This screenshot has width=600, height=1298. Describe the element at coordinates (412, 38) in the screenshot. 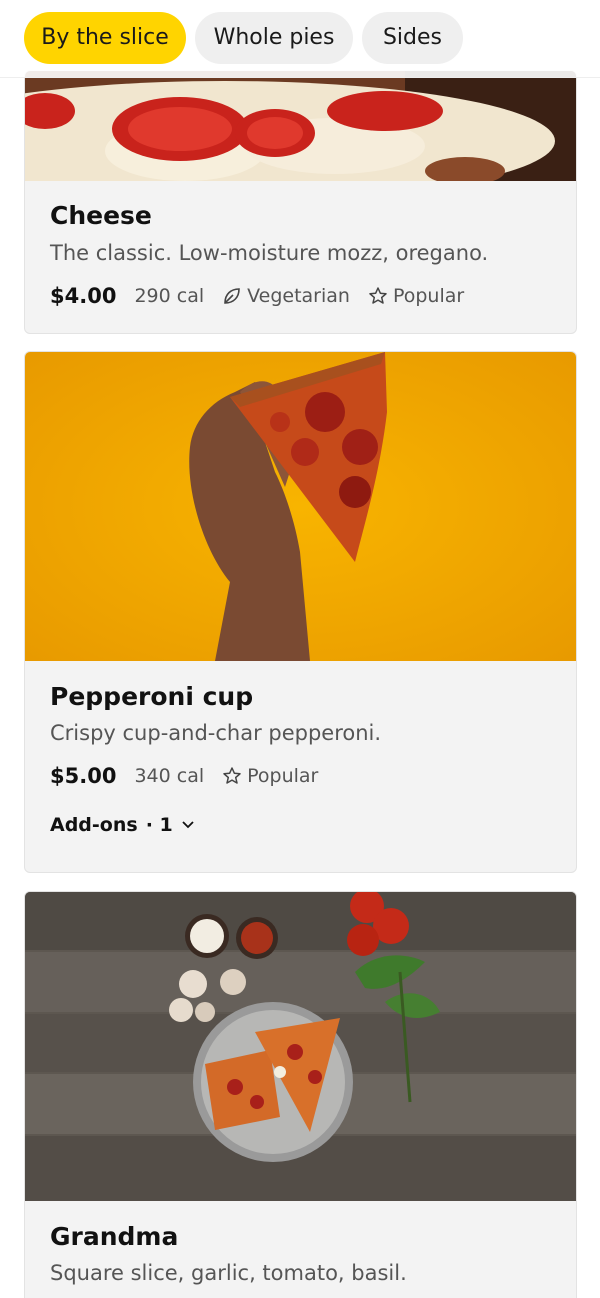

I see `tab-sides: Sides` at that location.